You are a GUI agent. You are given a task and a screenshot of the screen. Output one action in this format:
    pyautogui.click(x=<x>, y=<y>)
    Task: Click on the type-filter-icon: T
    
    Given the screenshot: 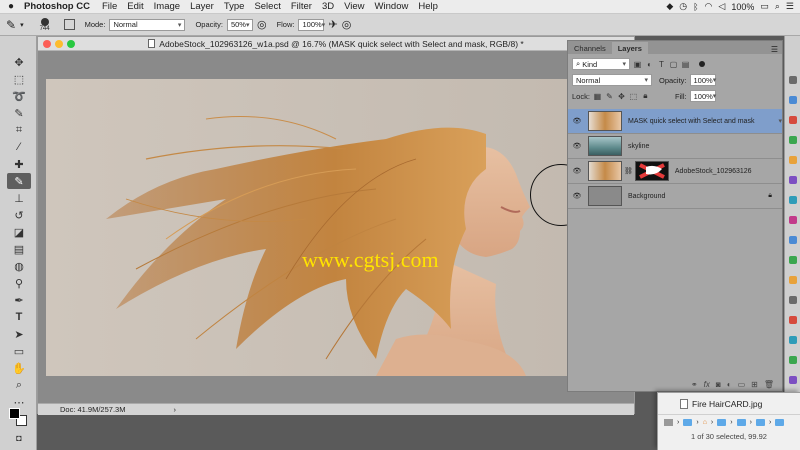 What is the action you would take?
    pyautogui.click(x=661, y=64)
    